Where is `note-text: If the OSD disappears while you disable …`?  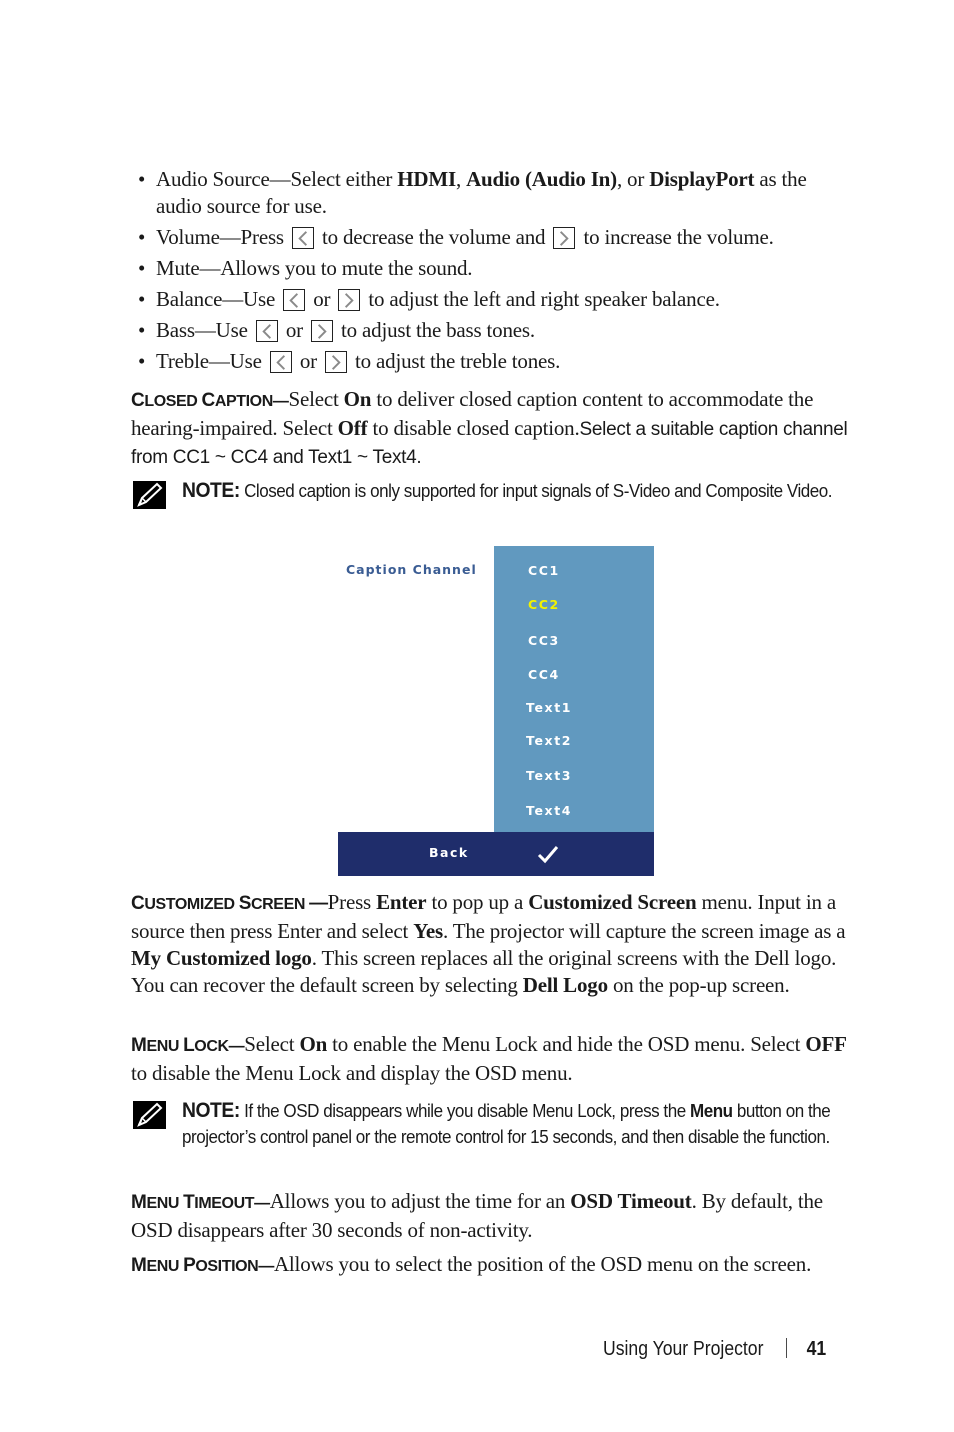
note-text: If the OSD disappears while you disable … is located at coordinates (506, 1123).